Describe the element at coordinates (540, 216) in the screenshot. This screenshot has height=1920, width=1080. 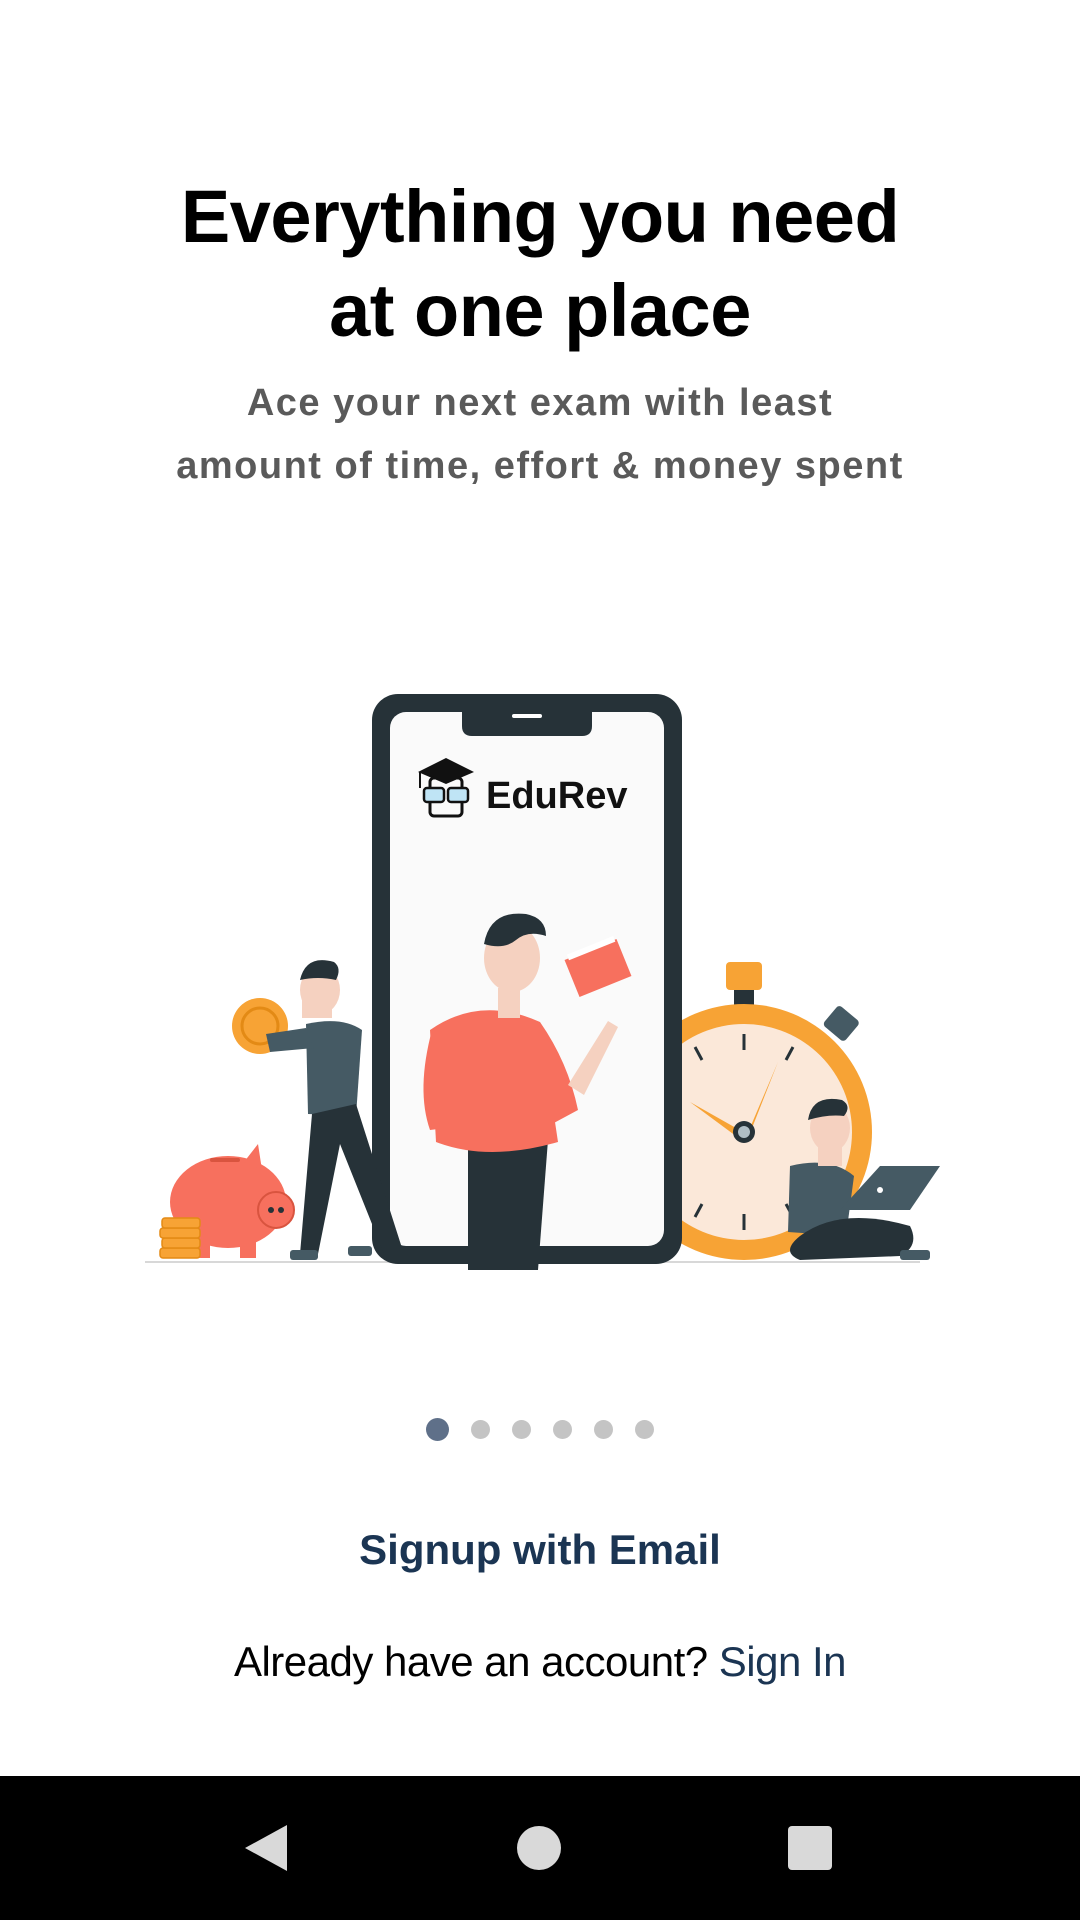
I see `title-line-1: Everything you need` at that location.